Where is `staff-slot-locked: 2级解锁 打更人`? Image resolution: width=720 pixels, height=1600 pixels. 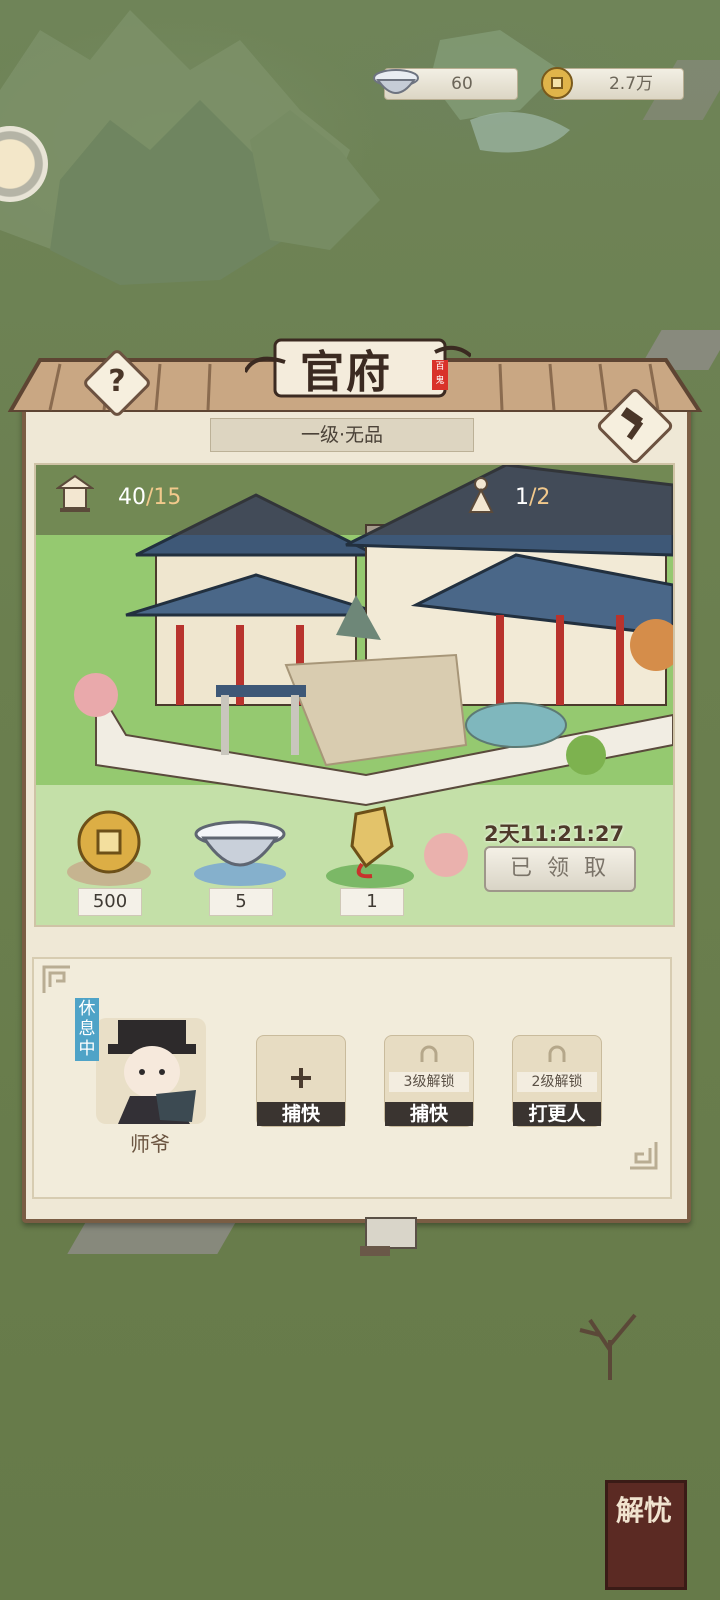 staff-slot-locked: 2级解锁 打更人 is located at coordinates (557, 1081).